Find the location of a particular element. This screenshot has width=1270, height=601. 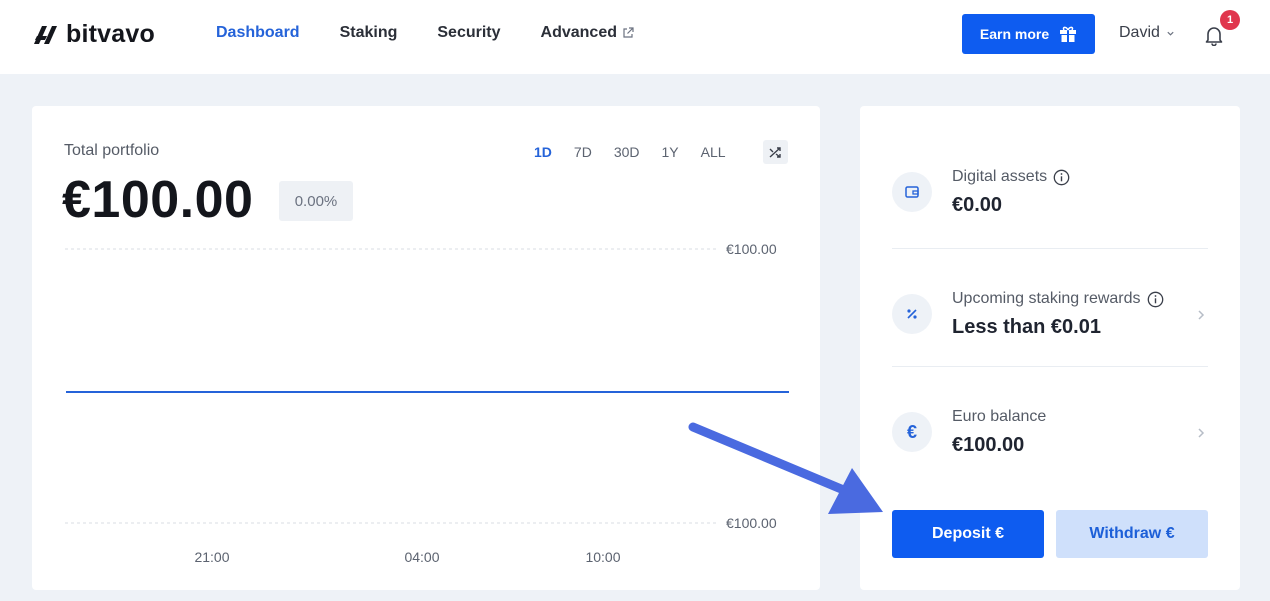

nav-item-security: Security is located at coordinates (468, 33).